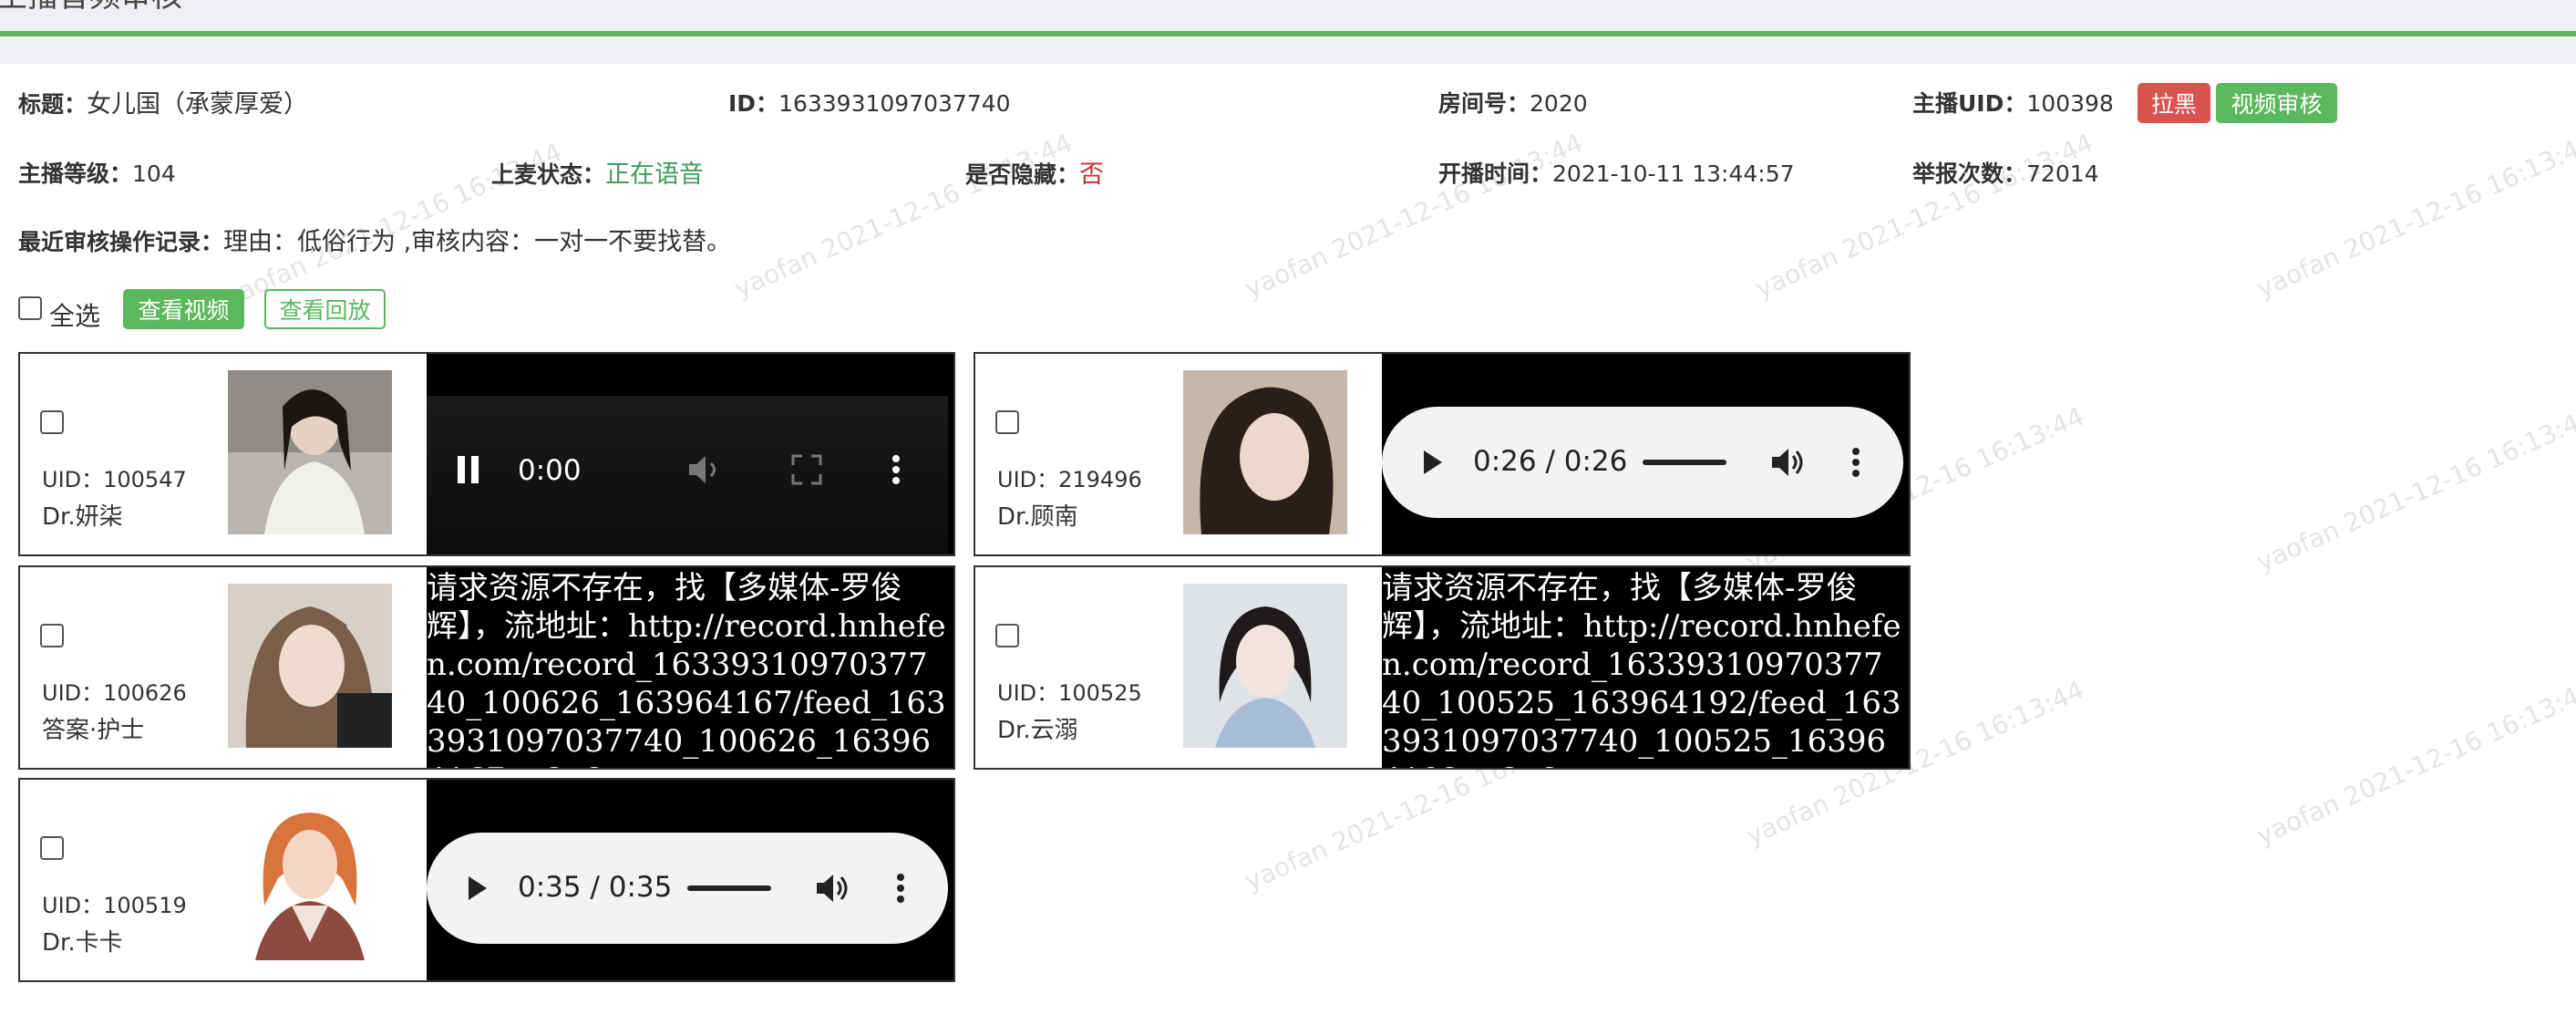 The image size is (2576, 1025). Describe the element at coordinates (114, 480) in the screenshot. I see `card-uid: UID：100547` at that location.